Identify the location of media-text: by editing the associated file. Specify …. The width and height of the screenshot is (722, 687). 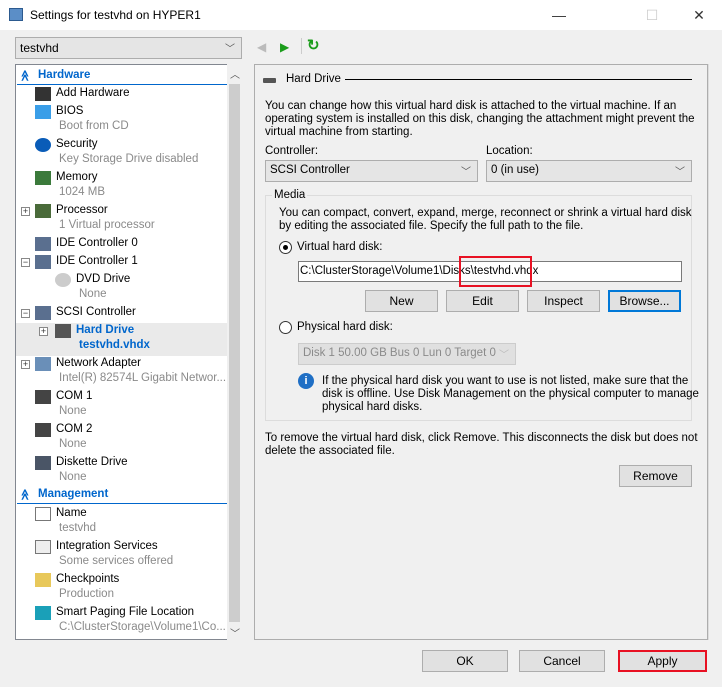
(431, 226).